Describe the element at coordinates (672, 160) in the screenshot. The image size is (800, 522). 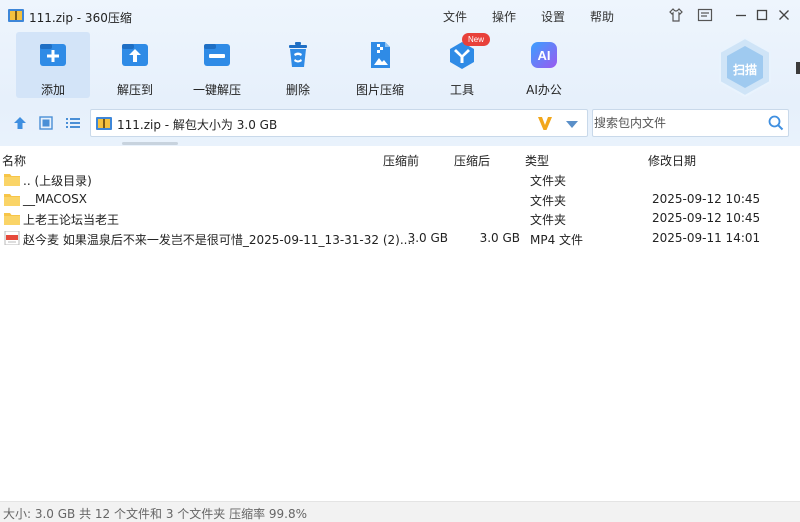
I see `column-header-modified: 修改日期` at that location.